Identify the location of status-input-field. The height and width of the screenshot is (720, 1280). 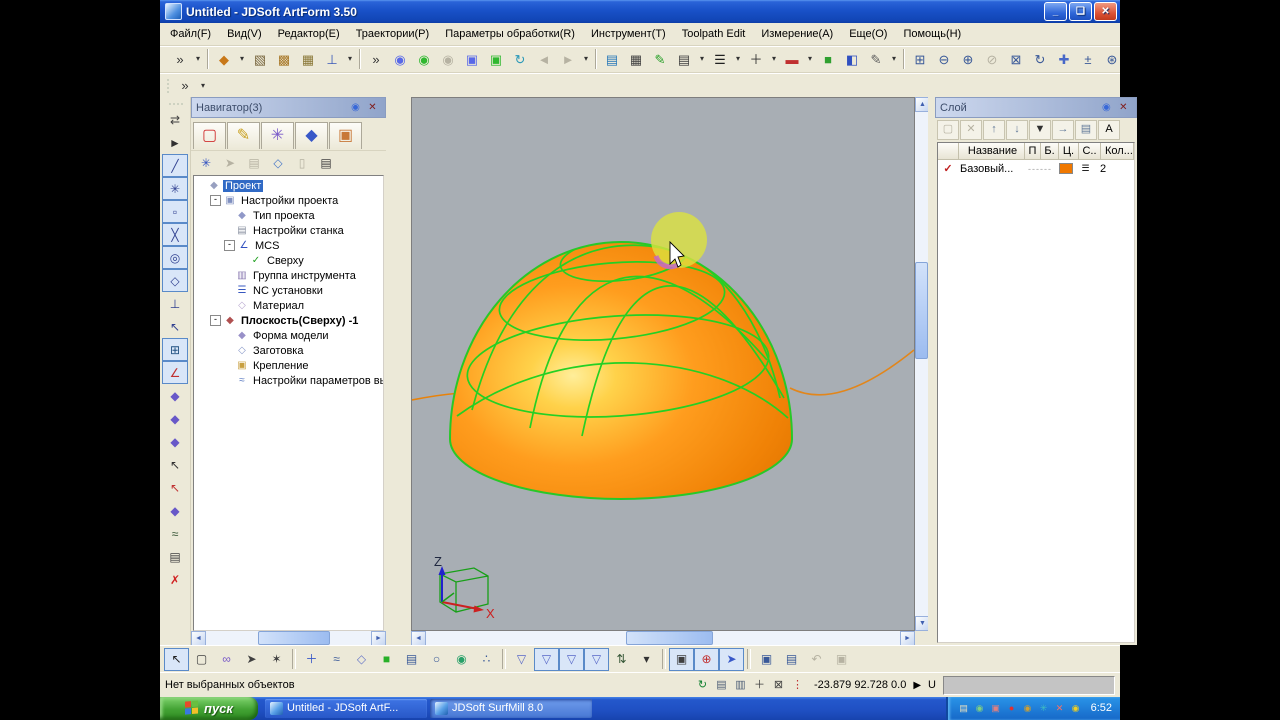
(1029, 685).